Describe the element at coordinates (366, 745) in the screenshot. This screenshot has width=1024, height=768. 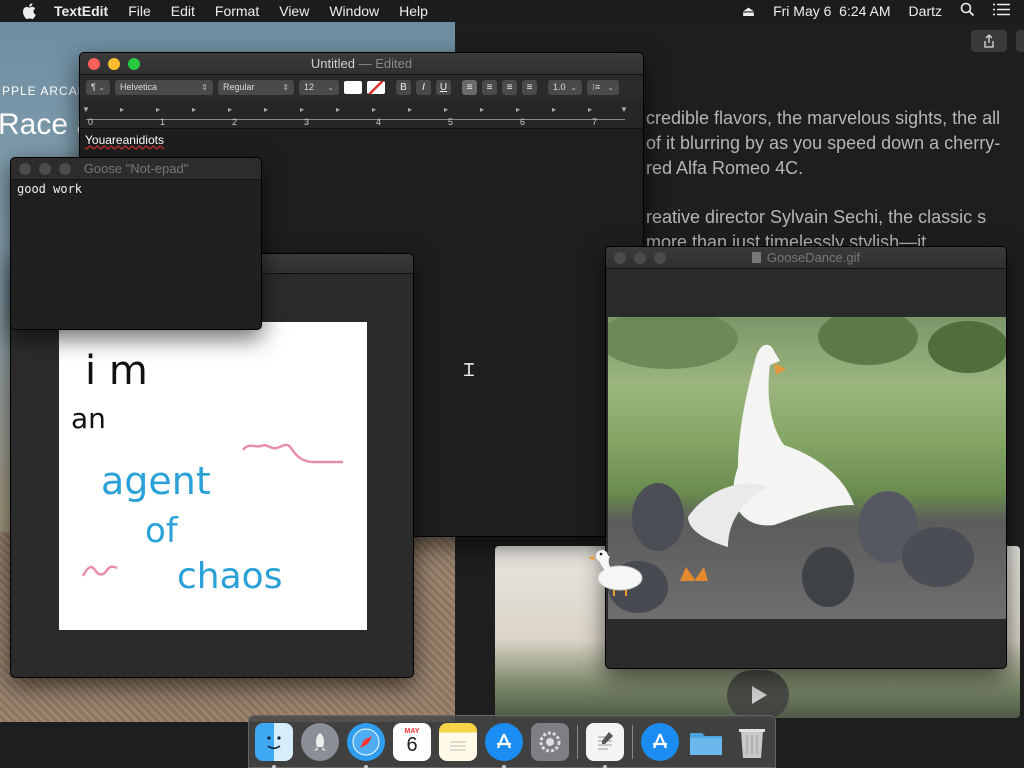
I see `safari-icon` at that location.